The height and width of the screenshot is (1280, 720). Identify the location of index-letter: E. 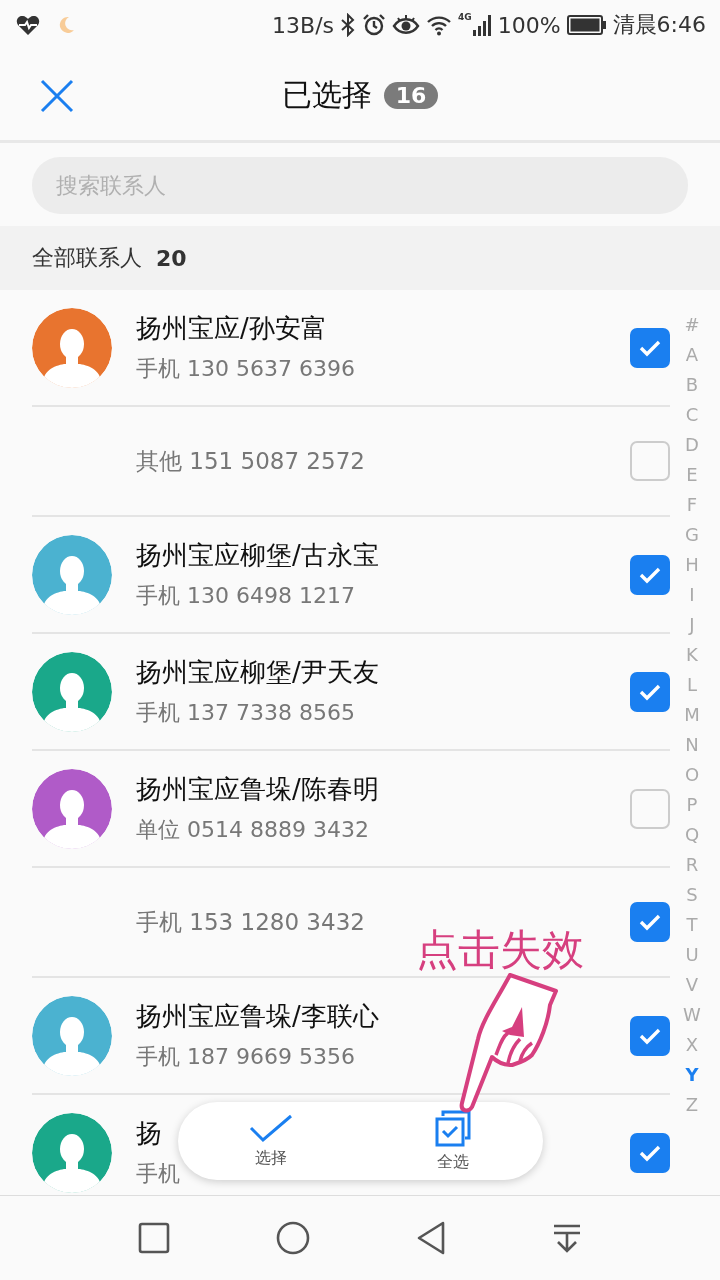
(692, 475).